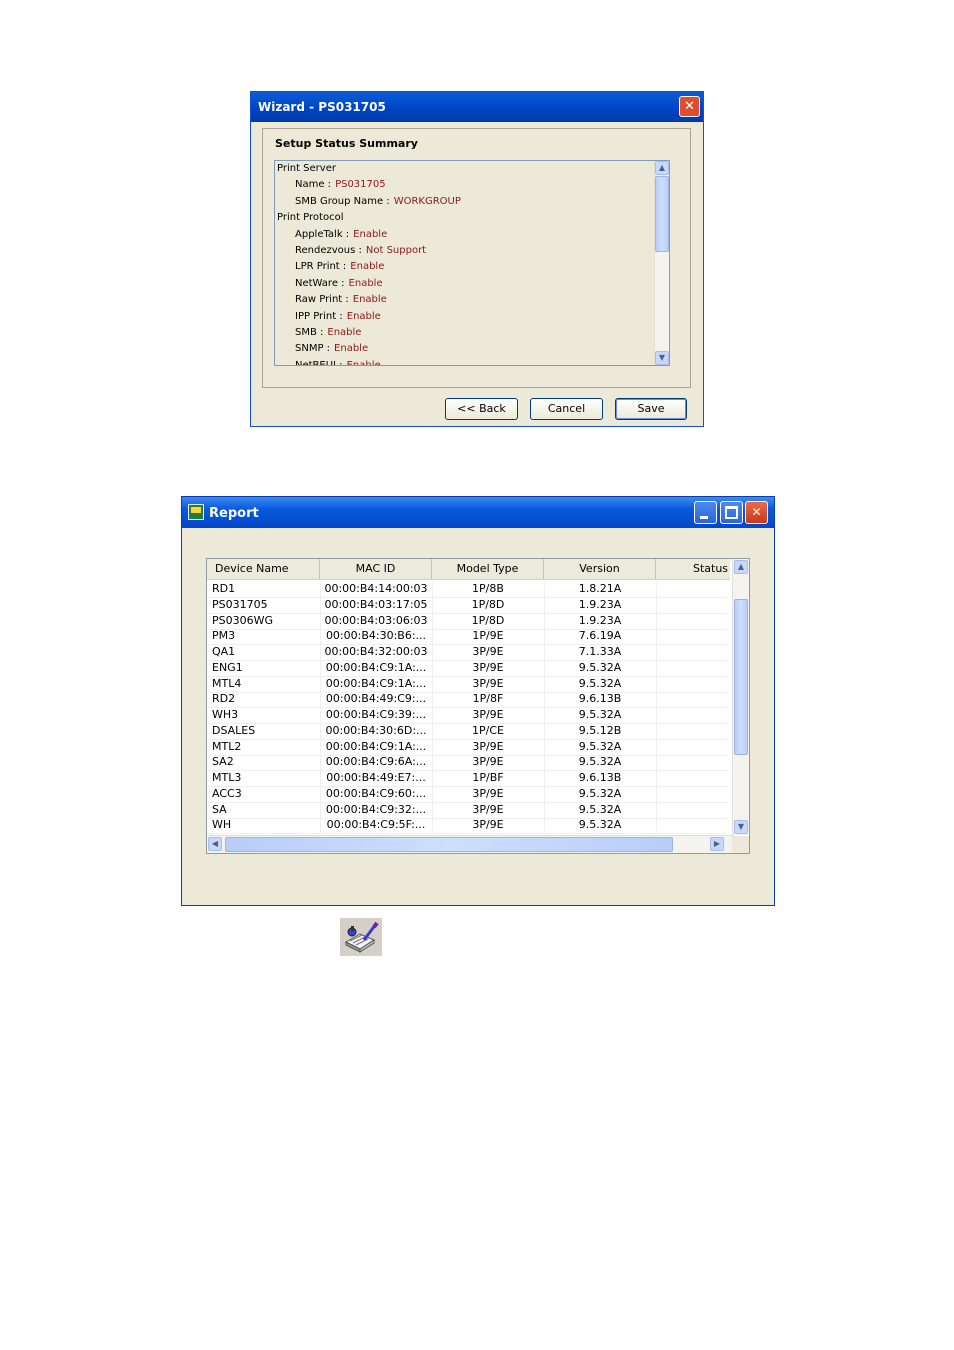  I want to click on close-icon: ✕, so click(689, 106).